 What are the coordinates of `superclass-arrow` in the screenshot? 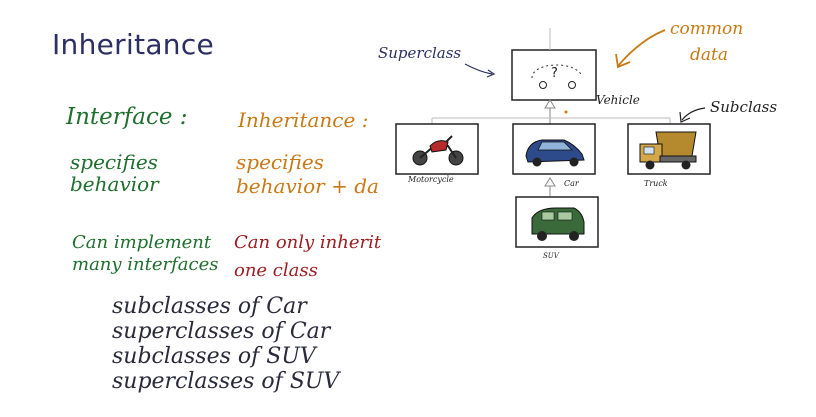 It's located at (478, 69).